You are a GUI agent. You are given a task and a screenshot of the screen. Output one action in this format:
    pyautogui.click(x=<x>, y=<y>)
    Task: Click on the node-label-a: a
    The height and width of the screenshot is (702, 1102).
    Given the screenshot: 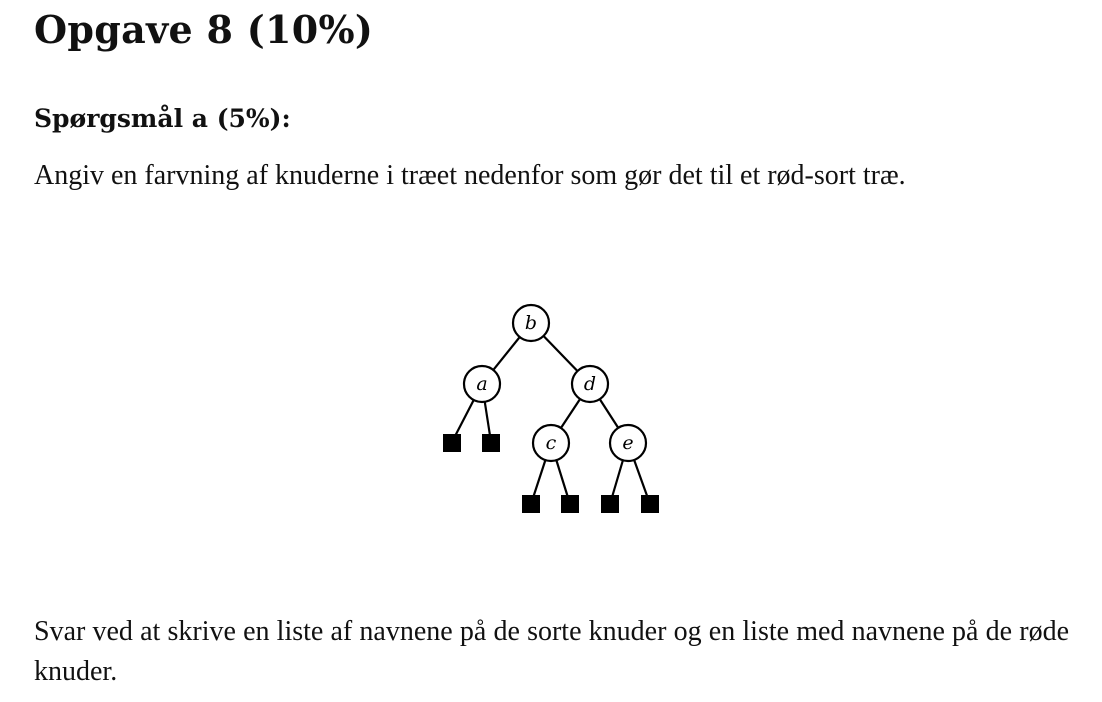 What is the action you would take?
    pyautogui.click(x=481, y=384)
    